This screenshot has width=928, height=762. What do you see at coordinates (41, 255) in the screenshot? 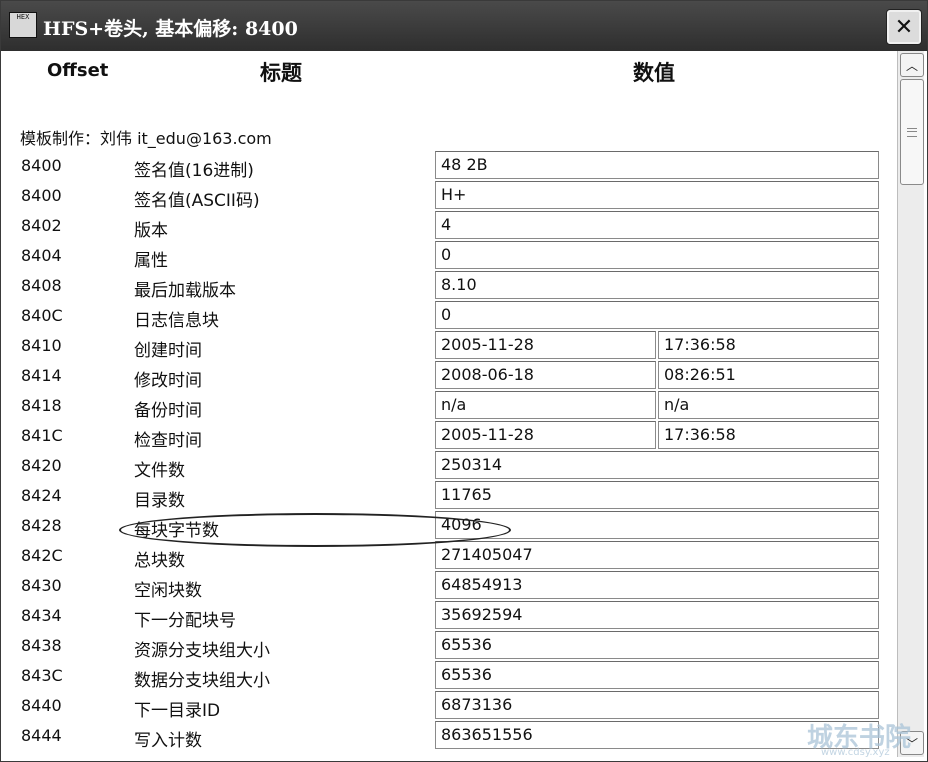
I see `field-offset: 8404` at bounding box center [41, 255].